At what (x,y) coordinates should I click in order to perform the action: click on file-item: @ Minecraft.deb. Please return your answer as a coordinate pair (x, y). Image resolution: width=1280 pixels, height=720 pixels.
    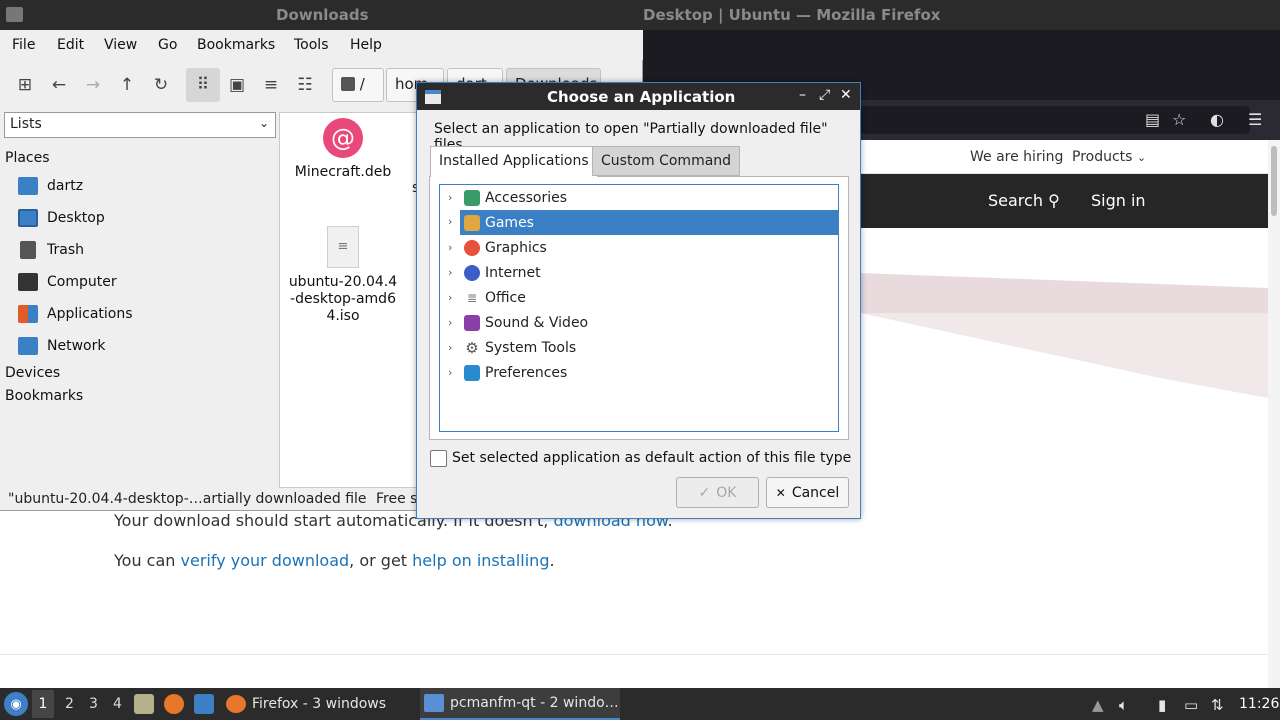
    Looking at the image, I should click on (343, 149).